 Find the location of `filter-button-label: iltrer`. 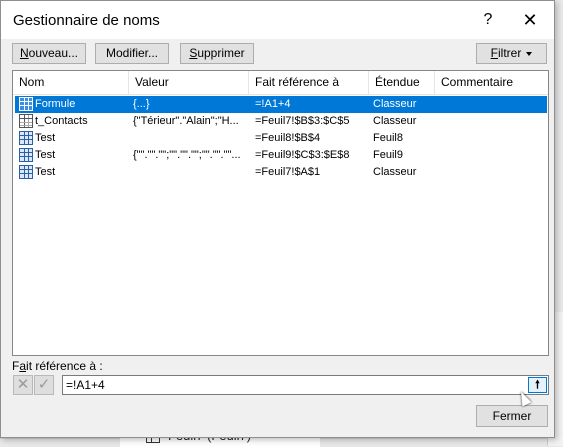

filter-button-label: iltrer is located at coordinates (510, 53).